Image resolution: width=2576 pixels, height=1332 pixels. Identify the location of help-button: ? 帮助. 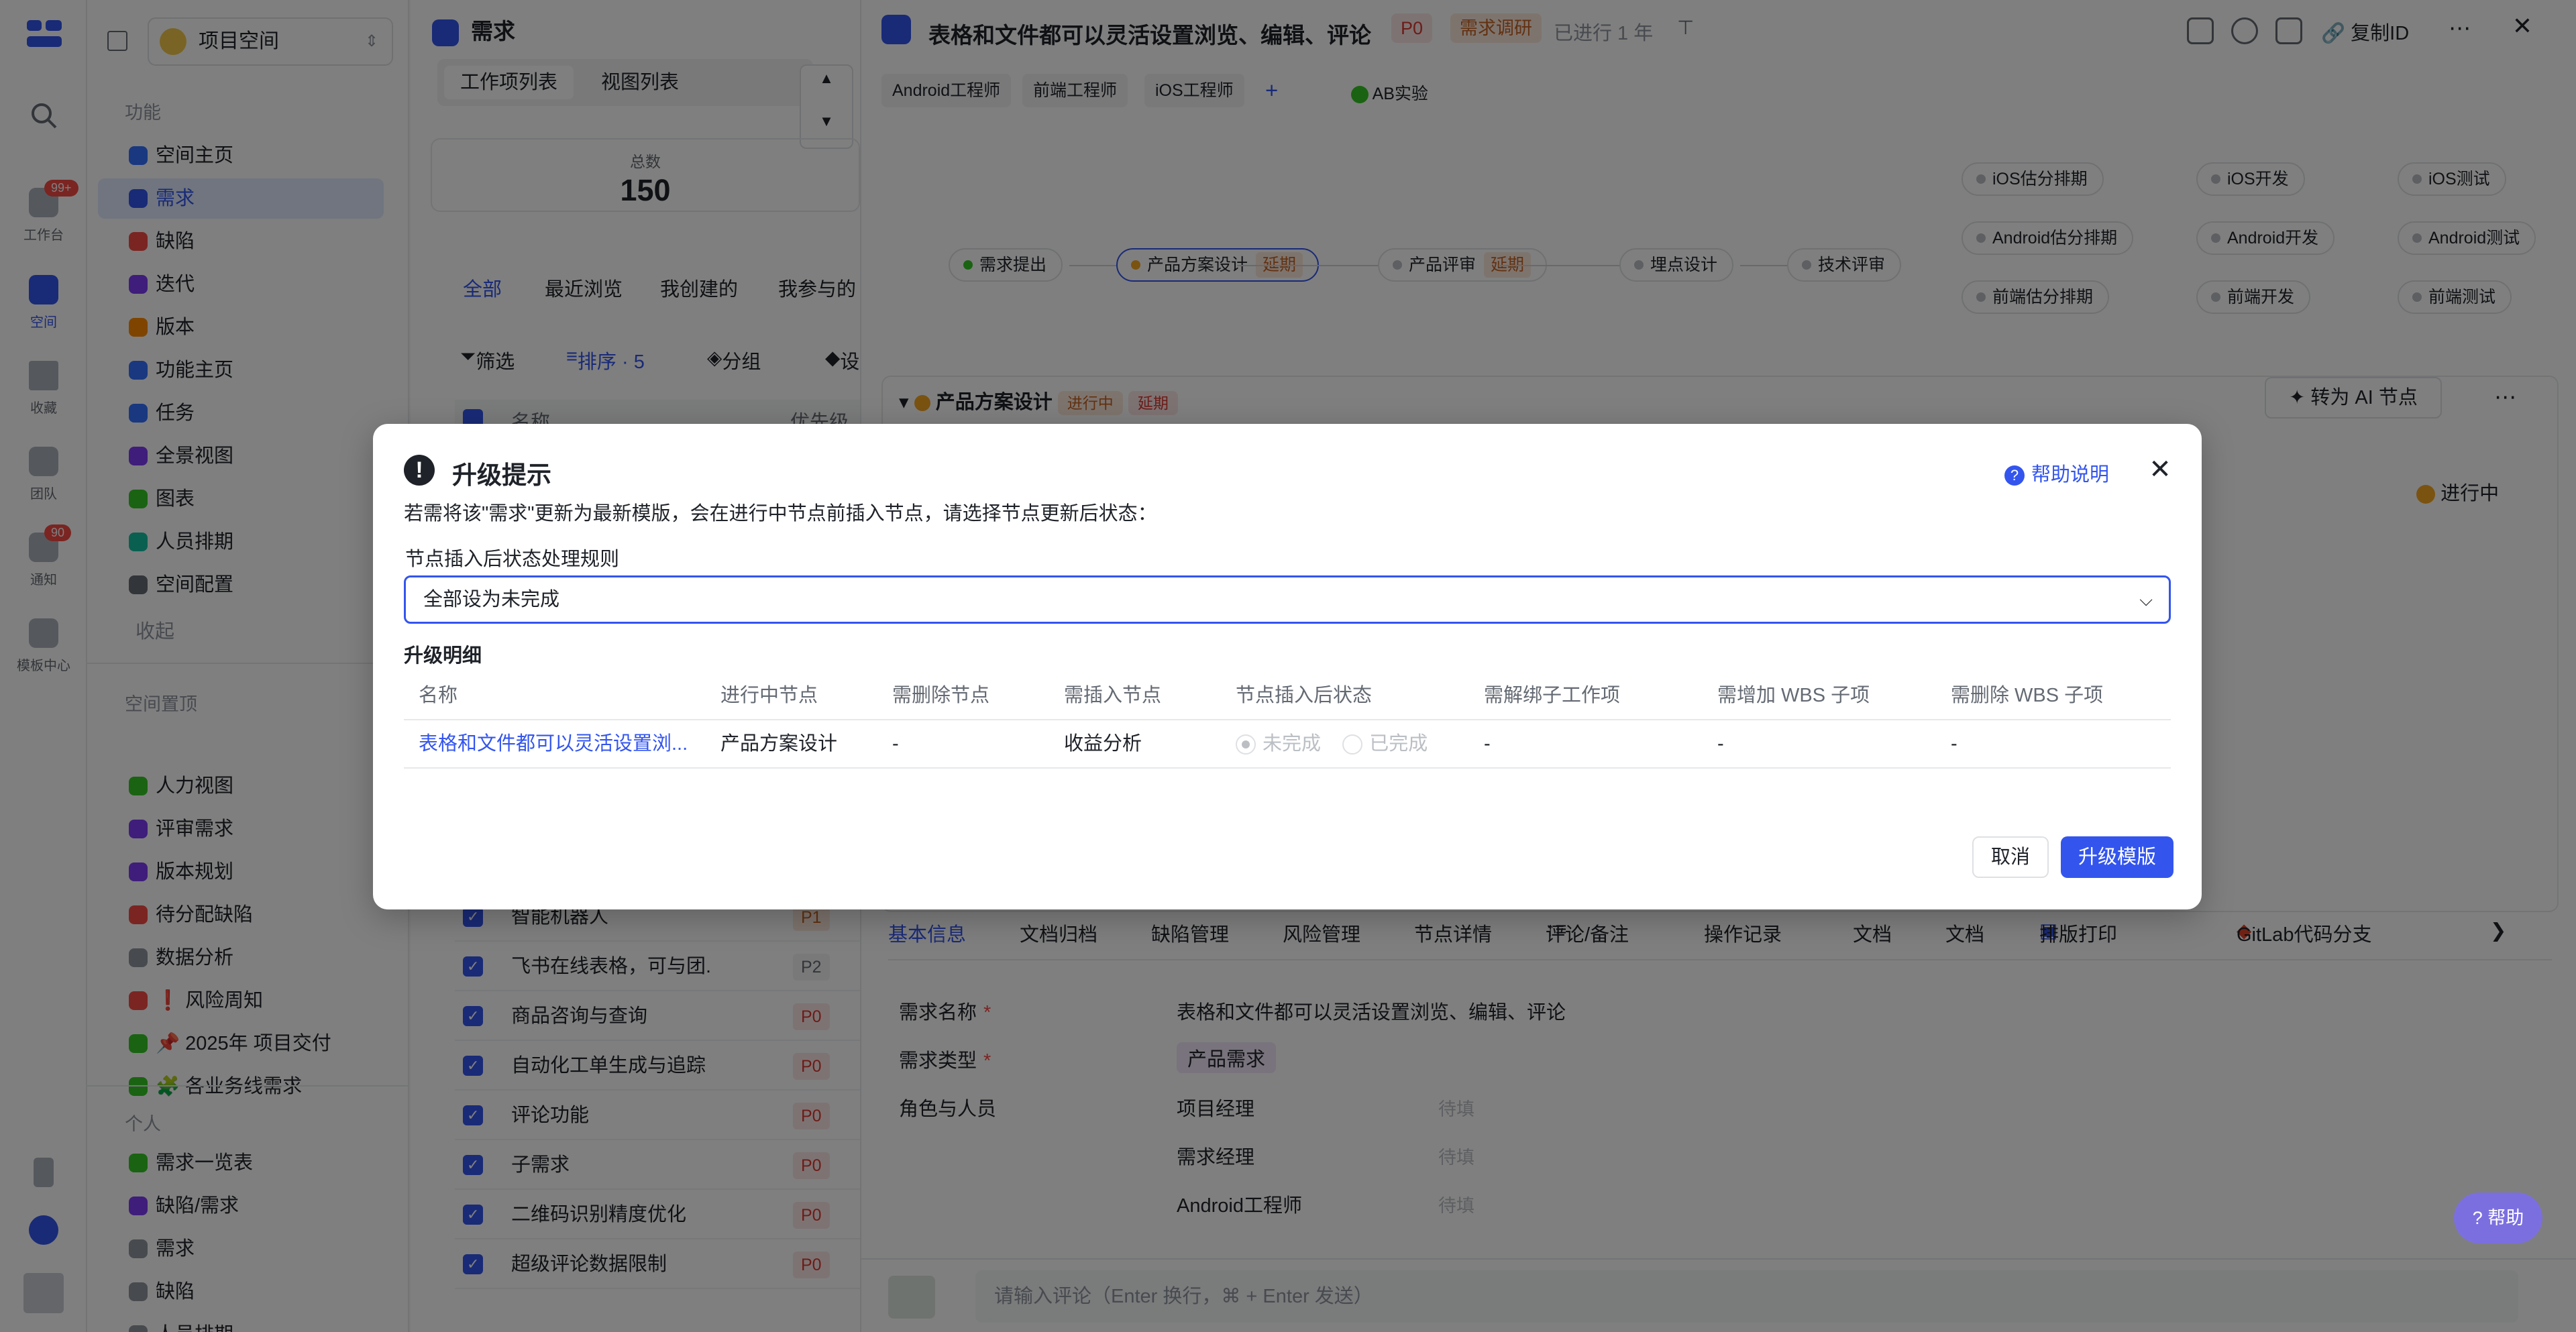
(2498, 1217).